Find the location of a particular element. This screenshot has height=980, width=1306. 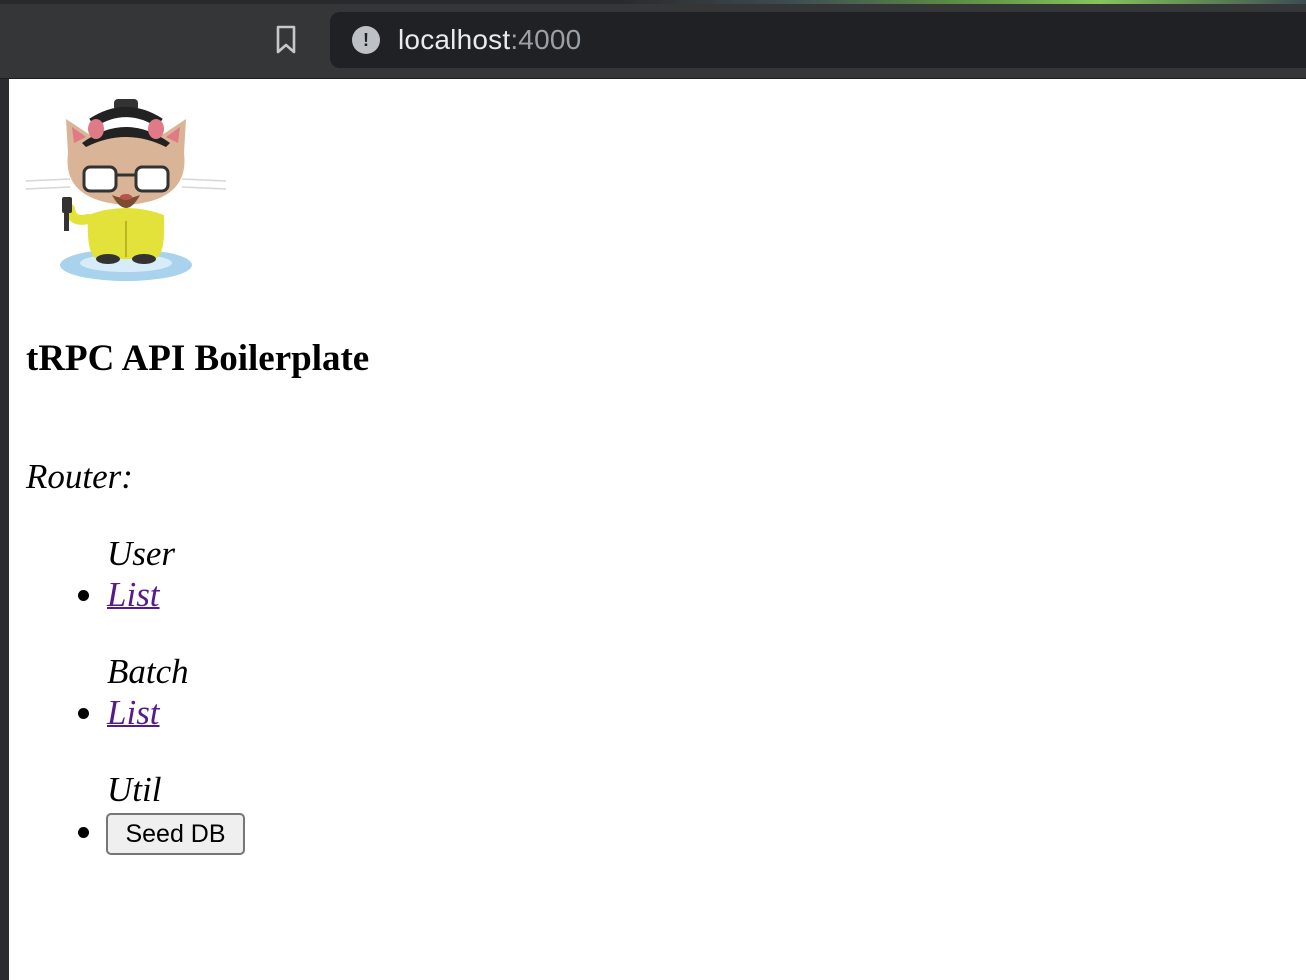

page-title: tRPC API Boilerplate is located at coordinates (198, 358).